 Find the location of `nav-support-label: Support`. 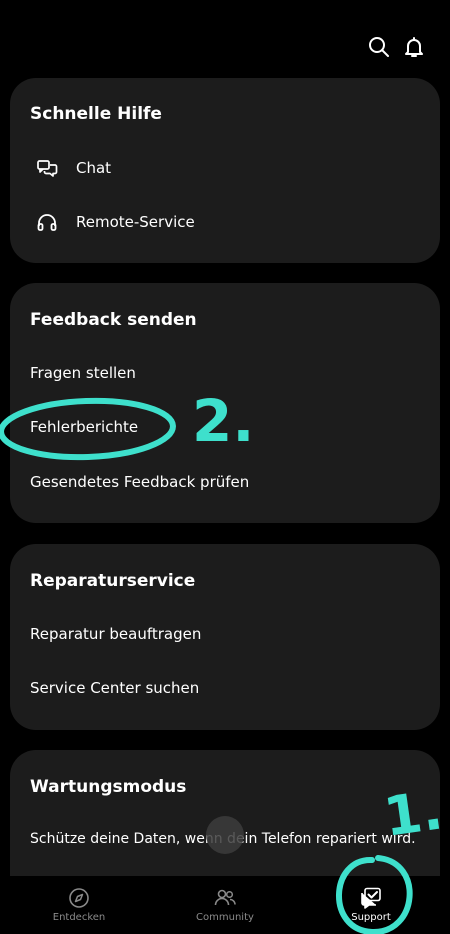

nav-support-label: Support is located at coordinates (371, 917).